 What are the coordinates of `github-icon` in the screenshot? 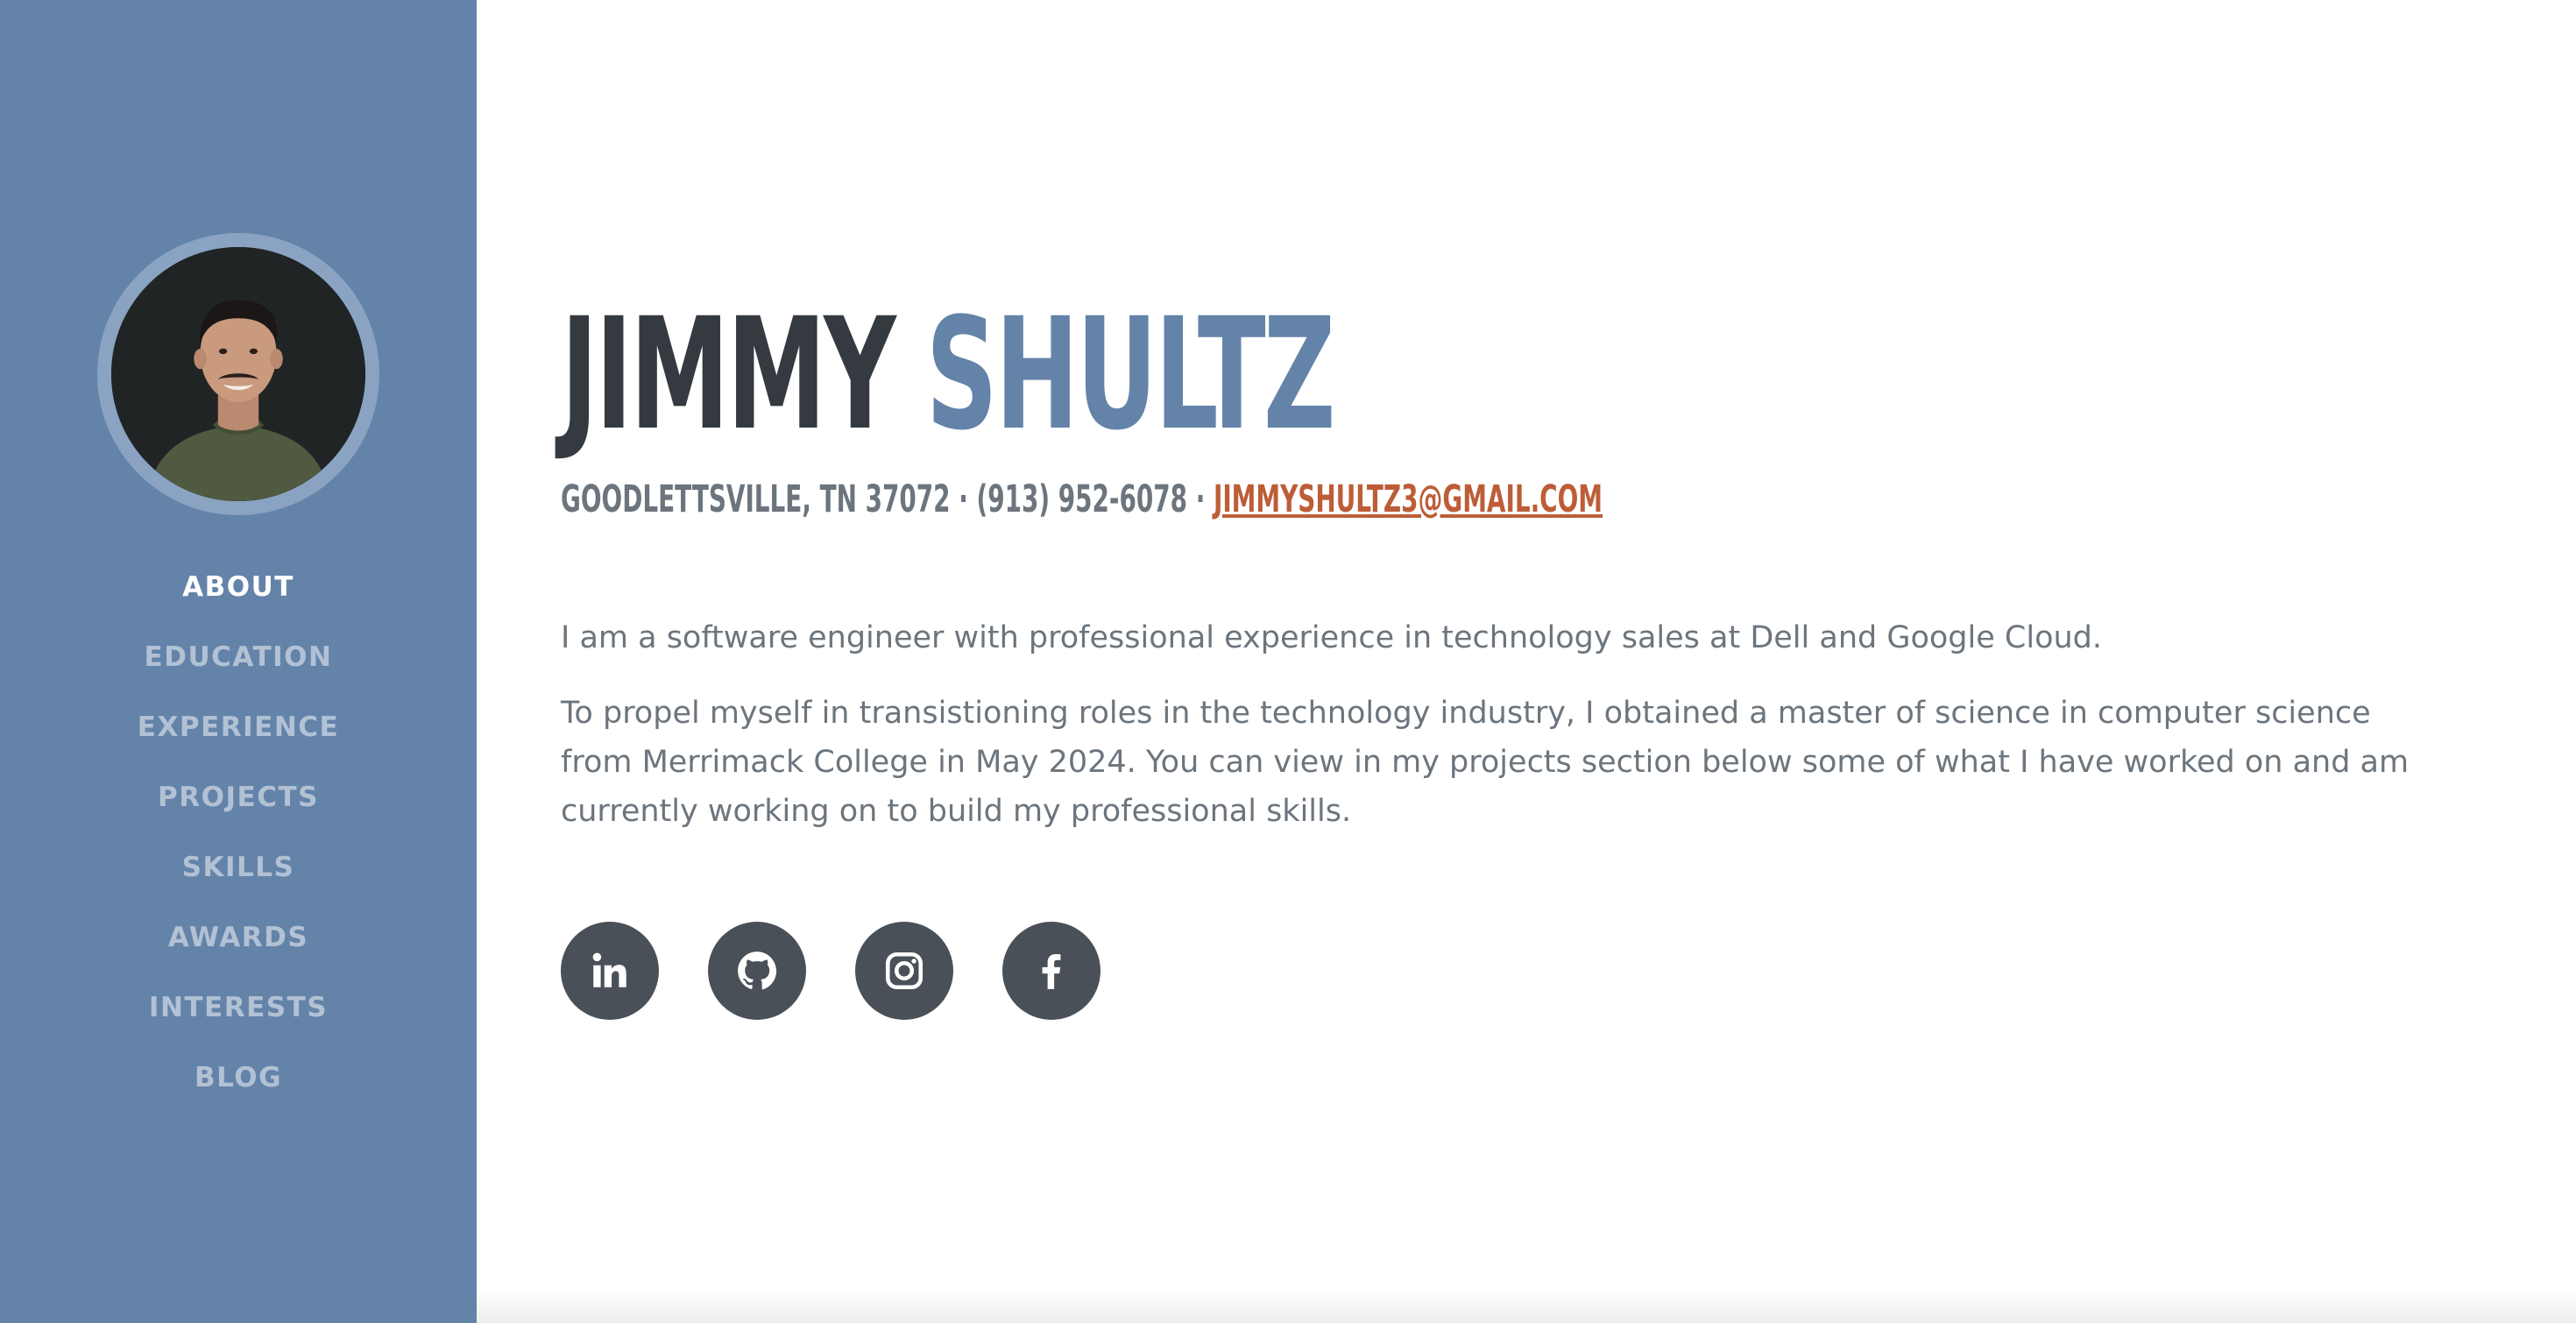 It's located at (757, 971).